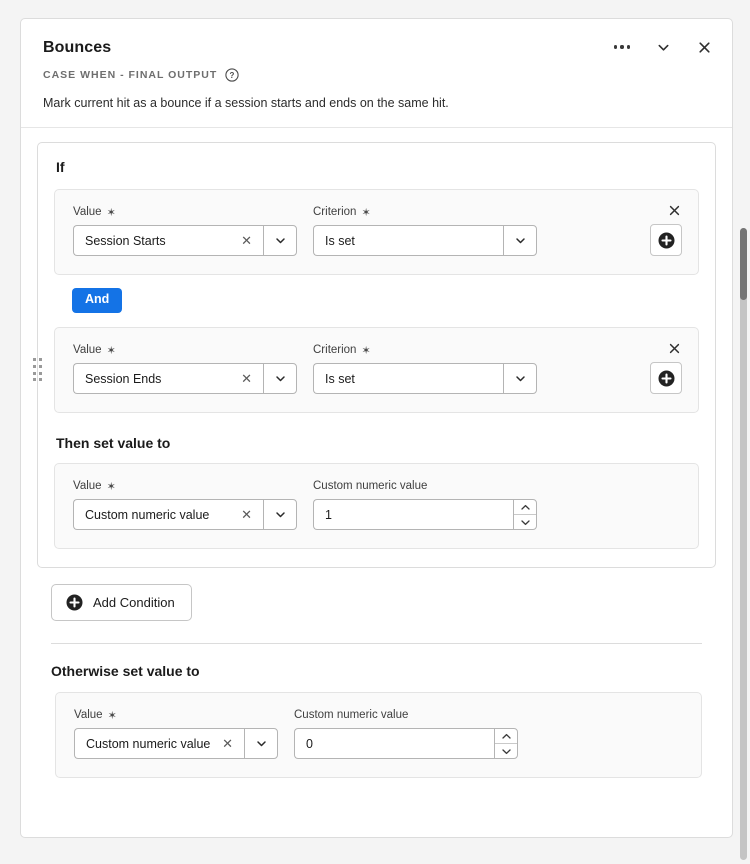 This screenshot has width=750, height=864. I want to click on drag-handle-icon, so click(38, 370).